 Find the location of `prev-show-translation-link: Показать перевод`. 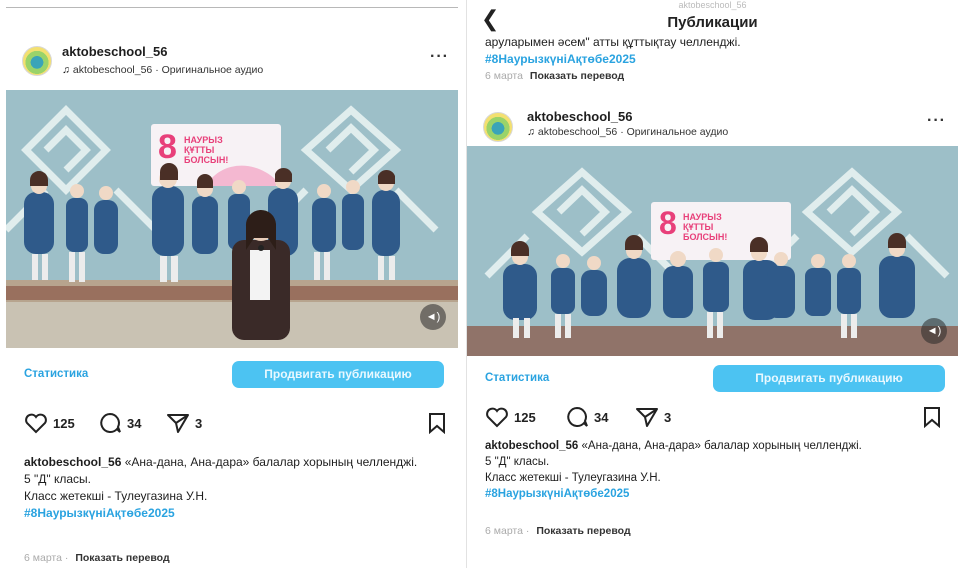

prev-show-translation-link: Показать перевод is located at coordinates (577, 76).